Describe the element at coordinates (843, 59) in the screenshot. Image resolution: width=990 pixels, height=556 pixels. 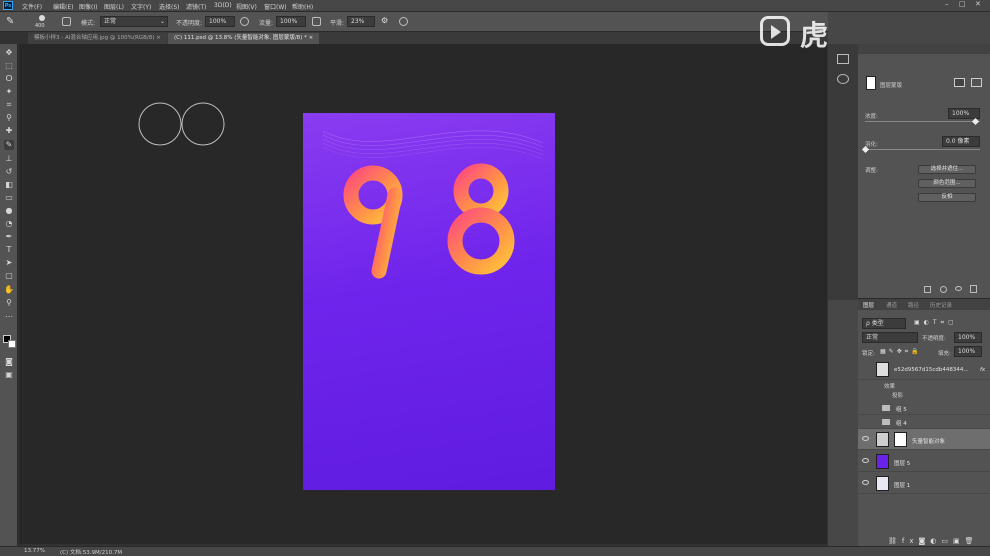
I see `history-panel-icon` at that location.